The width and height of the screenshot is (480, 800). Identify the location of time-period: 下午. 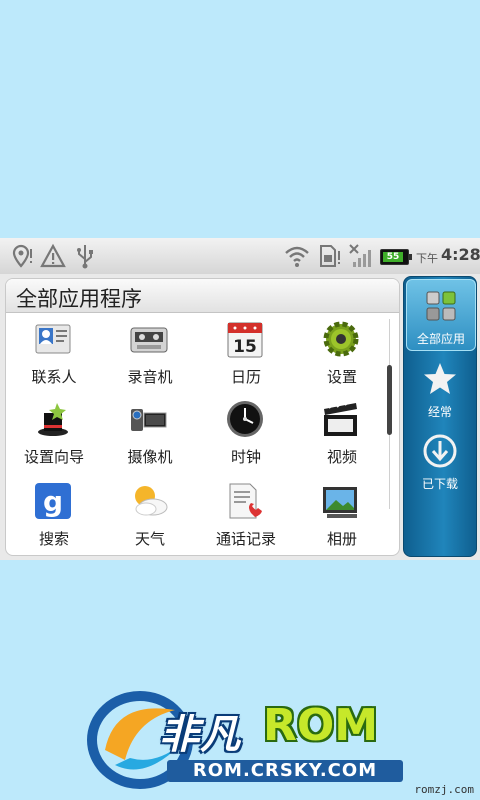
(427, 258).